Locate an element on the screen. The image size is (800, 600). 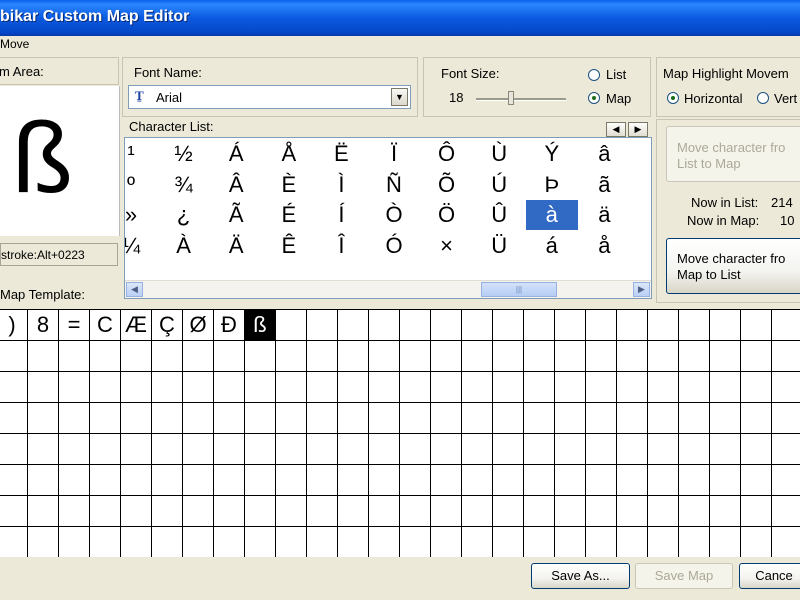
radio-vertical is located at coordinates (763, 98).